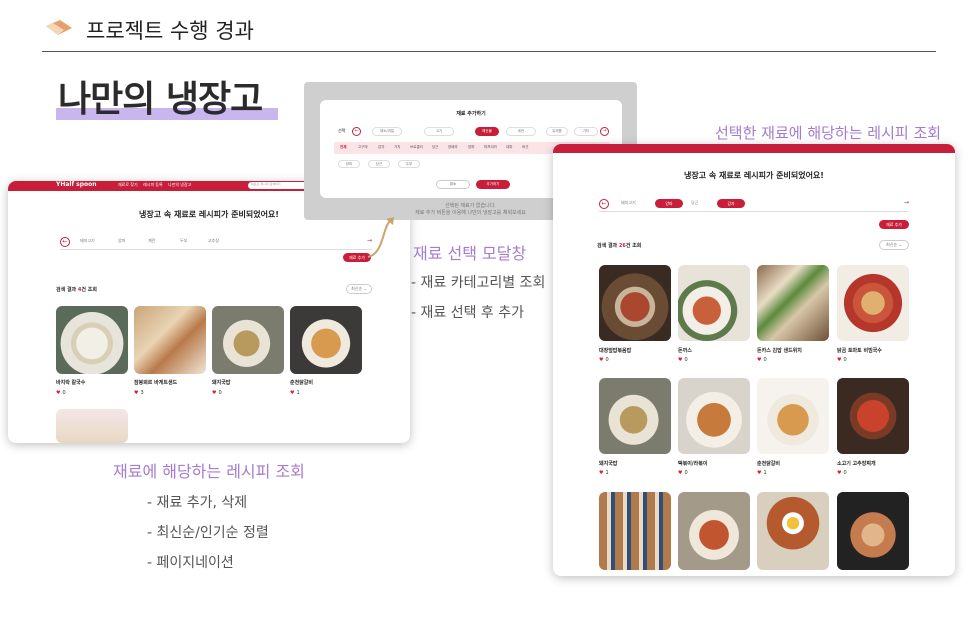 The image size is (979, 632). What do you see at coordinates (363, 147) in the screenshot?
I see `subcat: 고구마` at bounding box center [363, 147].